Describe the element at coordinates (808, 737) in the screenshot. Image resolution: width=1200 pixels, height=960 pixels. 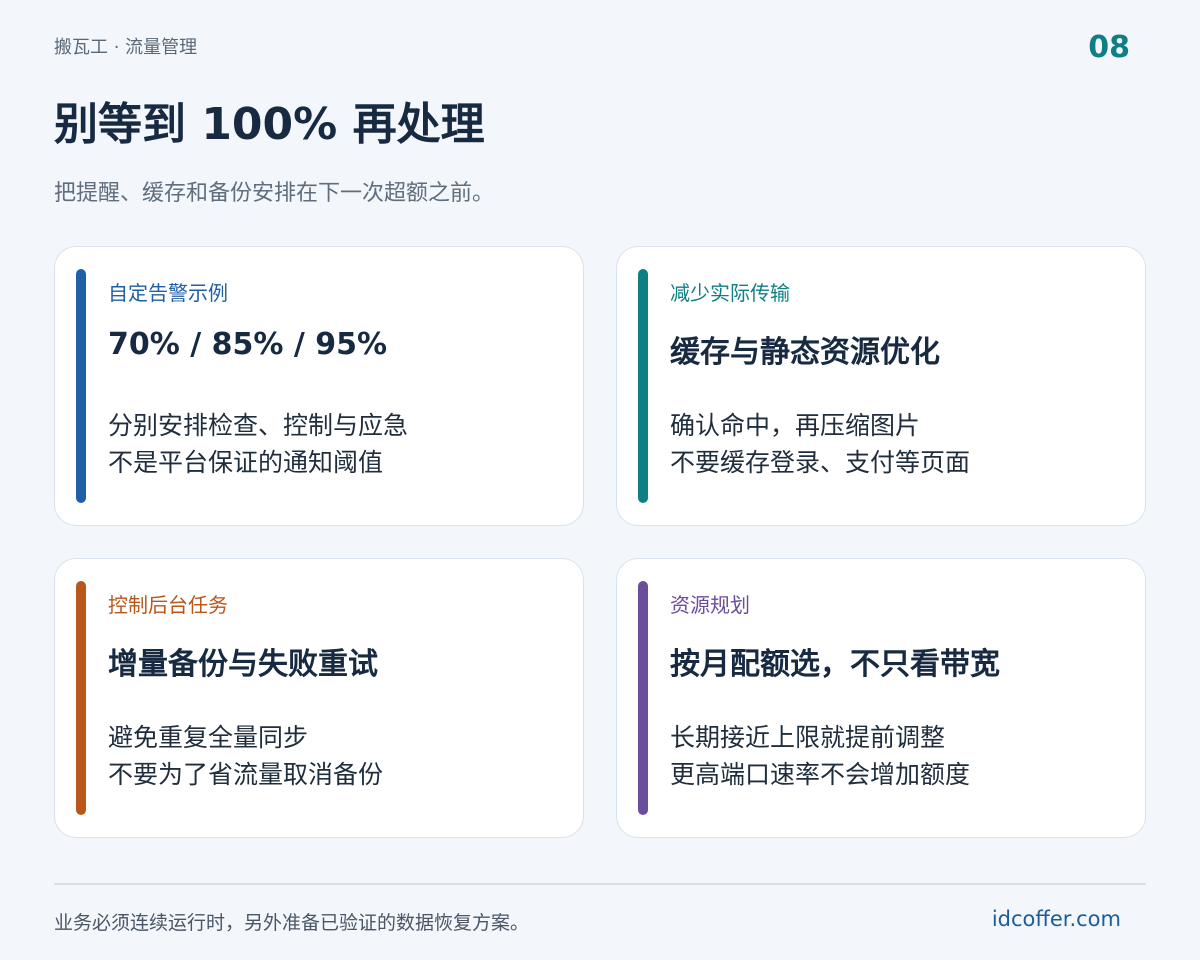
I see `card-line: 长期接近上限就提前调整` at that location.